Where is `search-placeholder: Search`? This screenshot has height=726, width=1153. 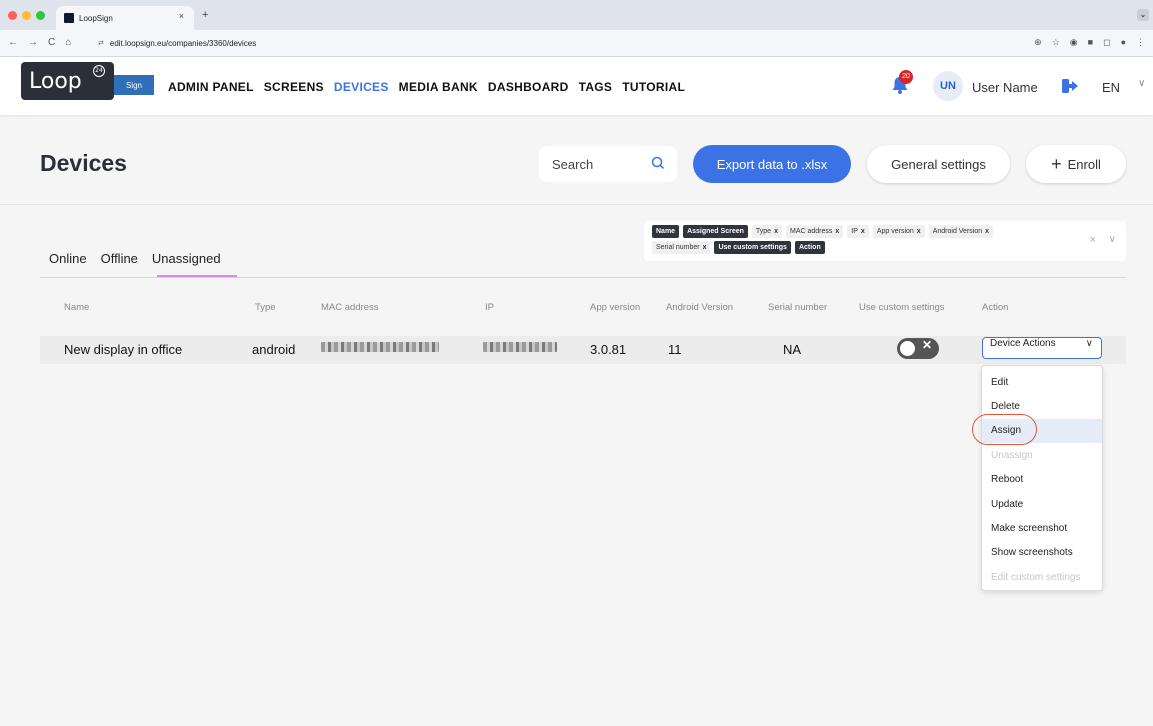 search-placeholder: Search is located at coordinates (573, 164).